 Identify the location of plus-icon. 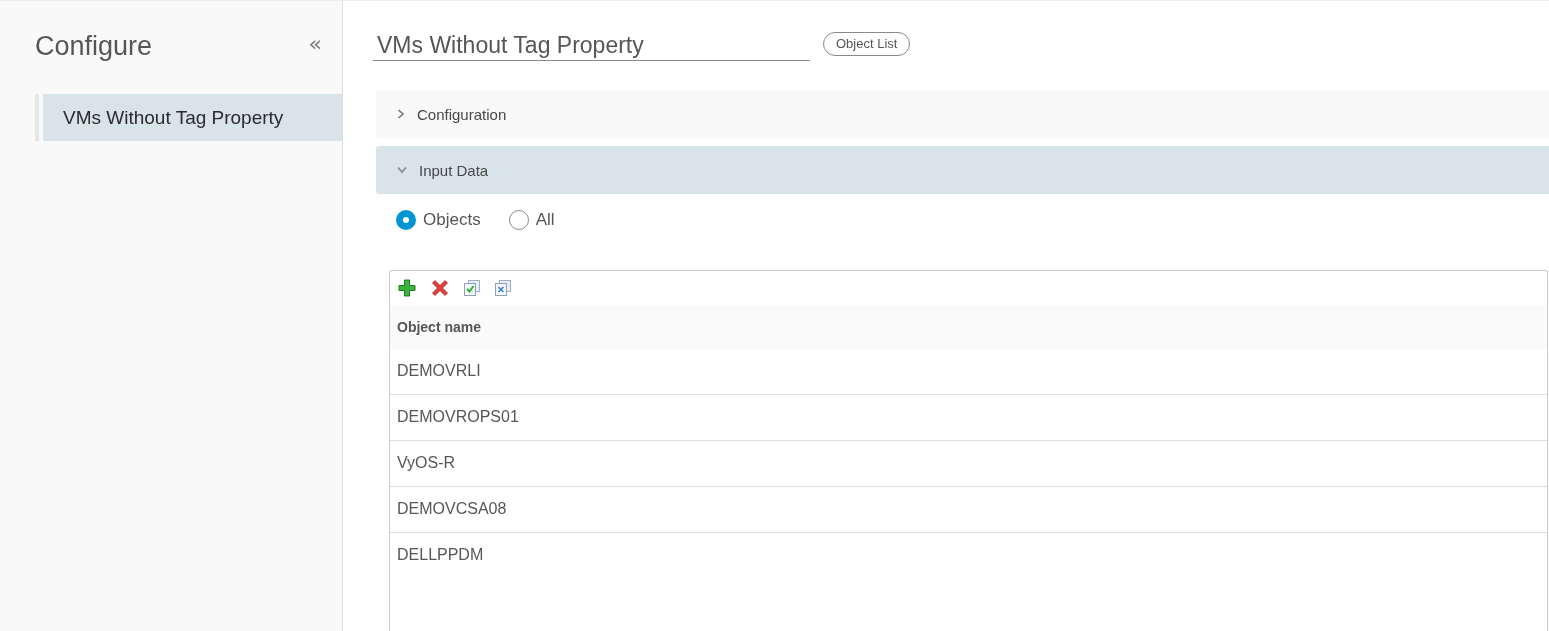
(407, 288).